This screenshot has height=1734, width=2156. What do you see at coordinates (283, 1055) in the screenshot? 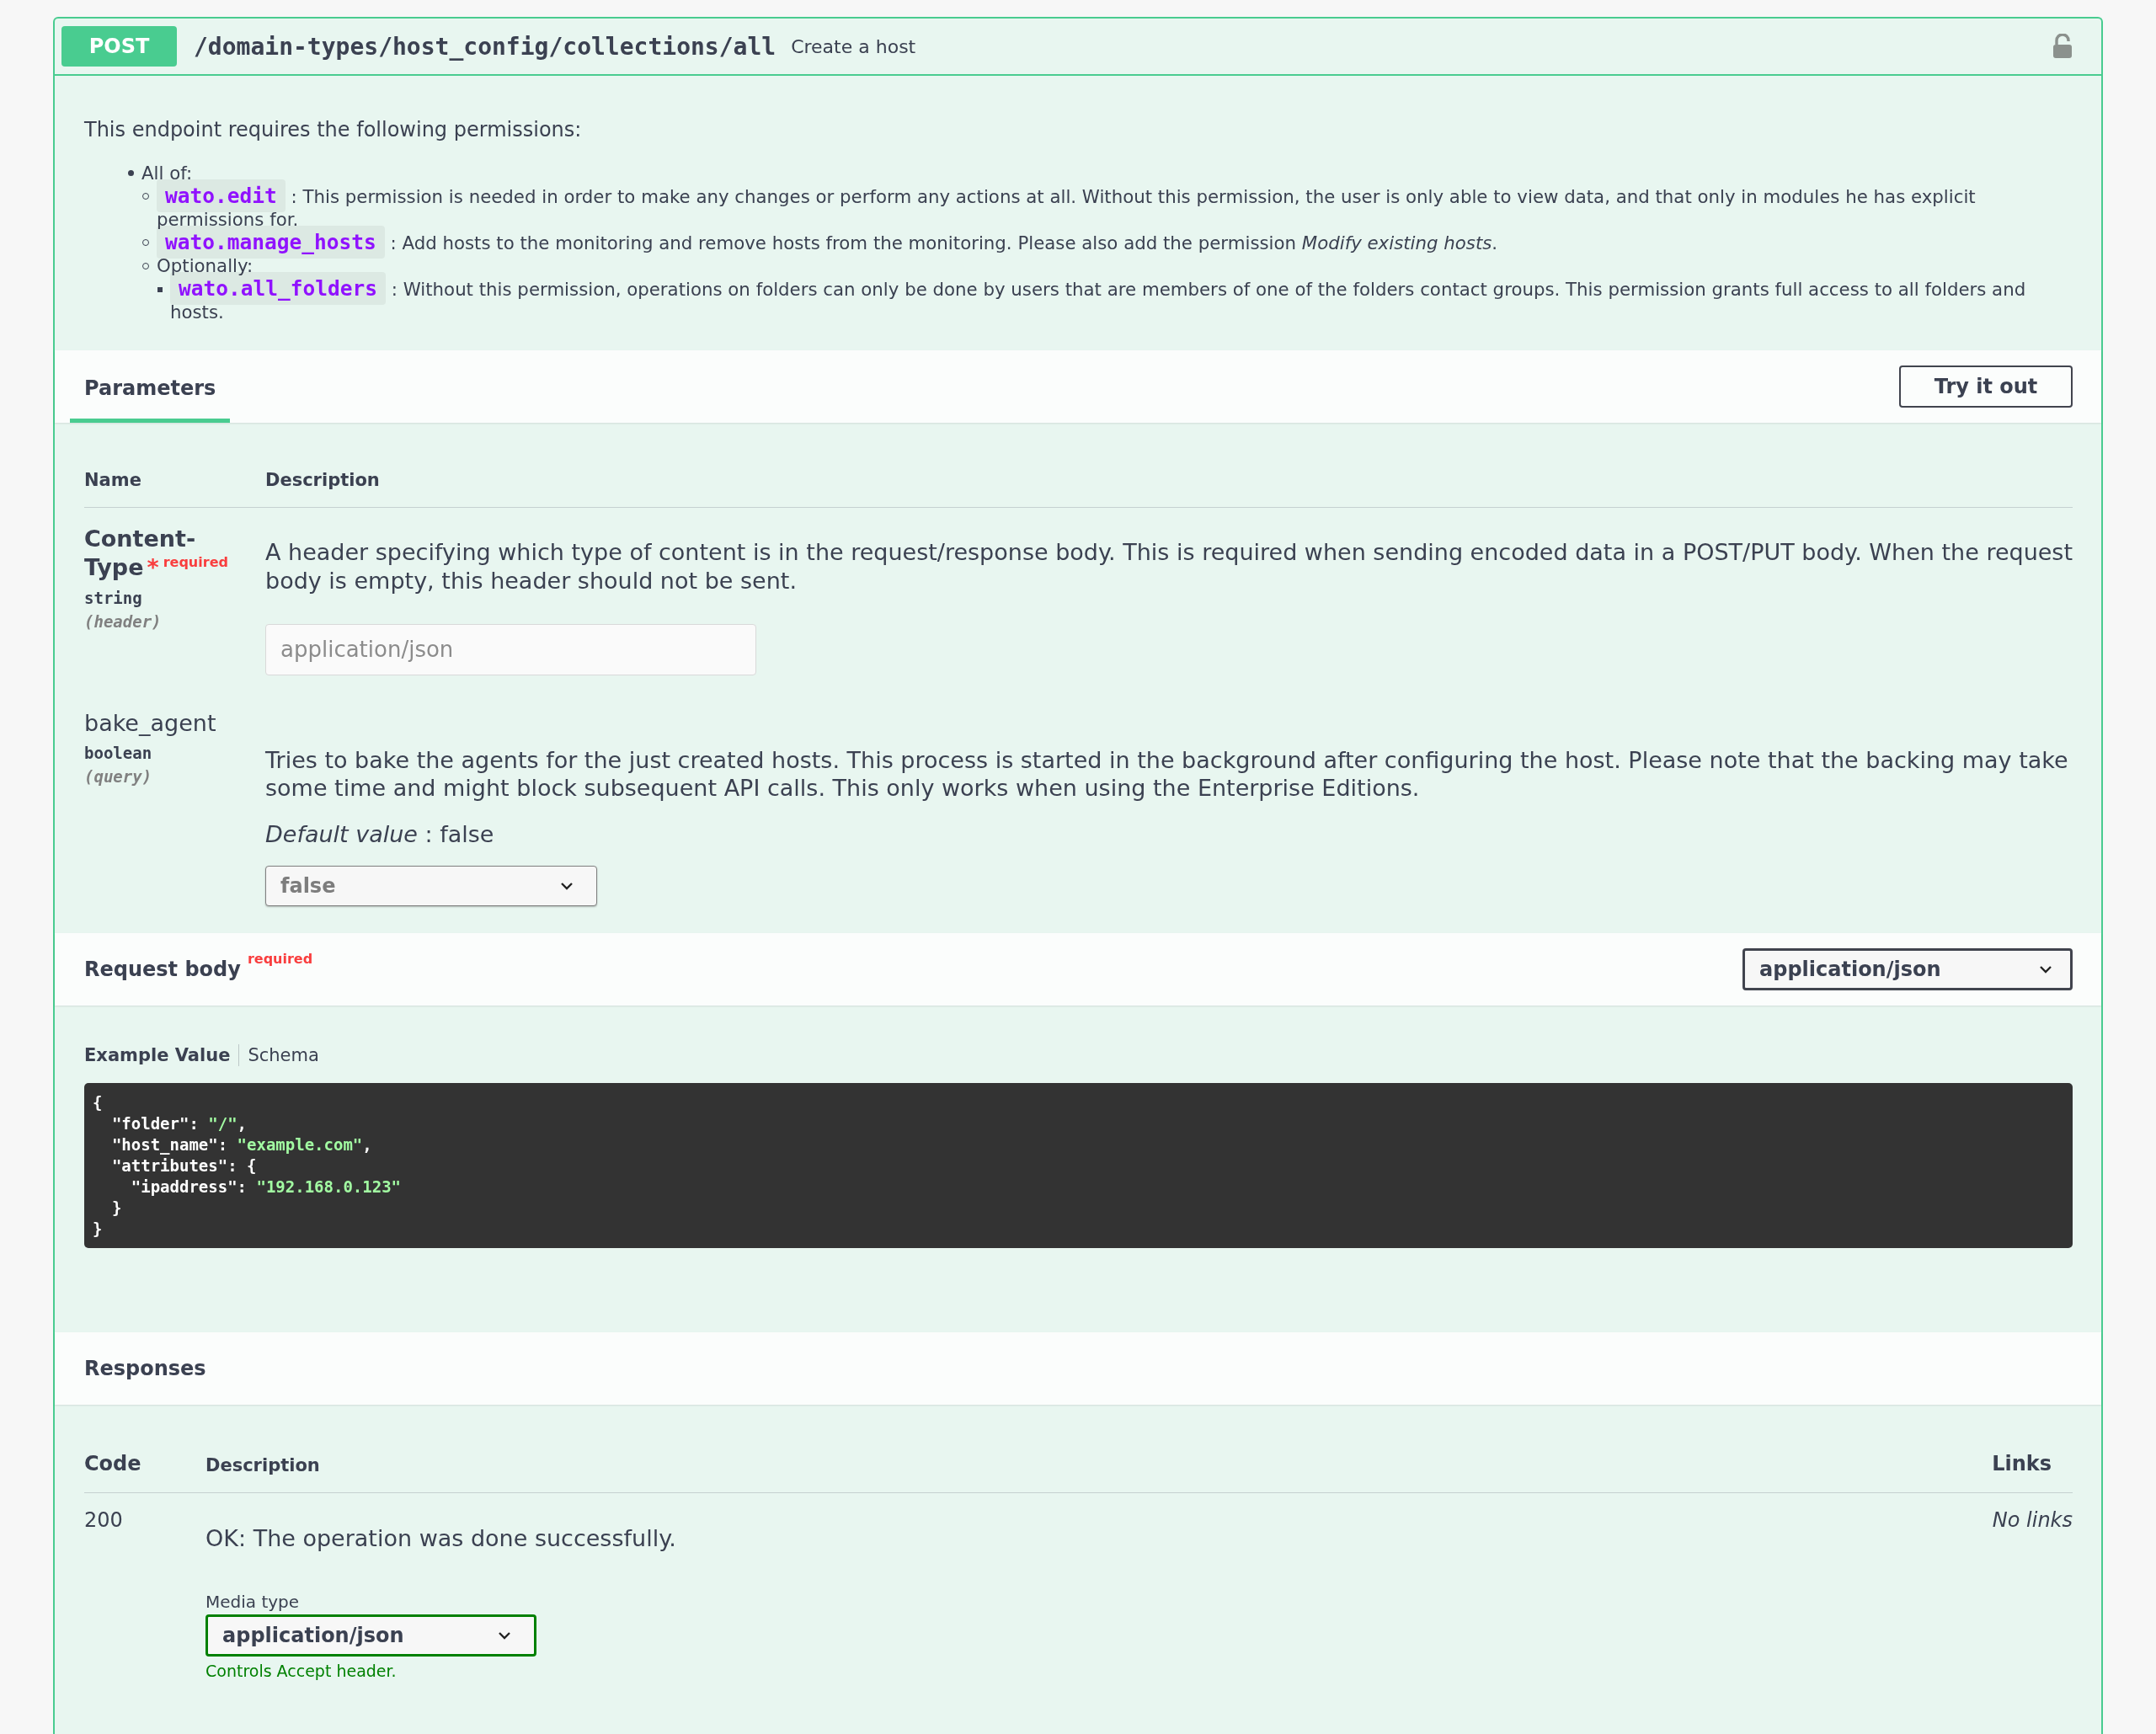
I see `example-tab: Schema` at bounding box center [283, 1055].